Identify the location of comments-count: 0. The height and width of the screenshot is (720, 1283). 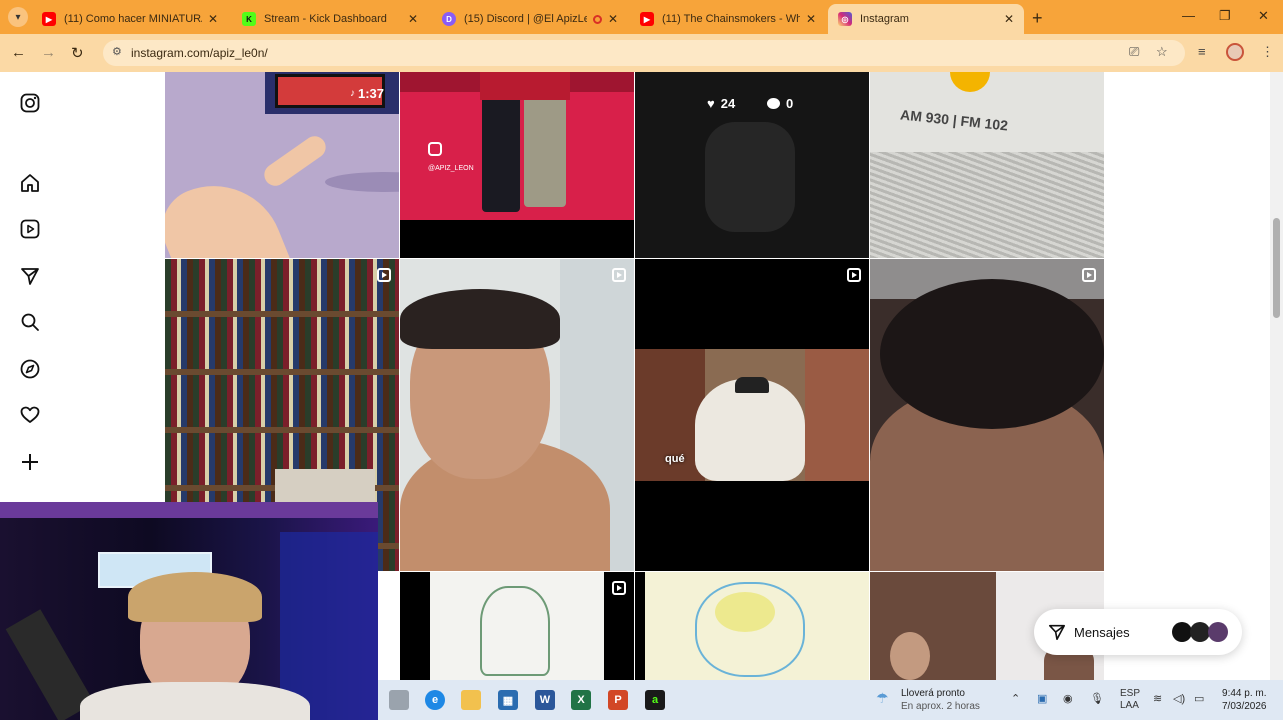
(780, 103).